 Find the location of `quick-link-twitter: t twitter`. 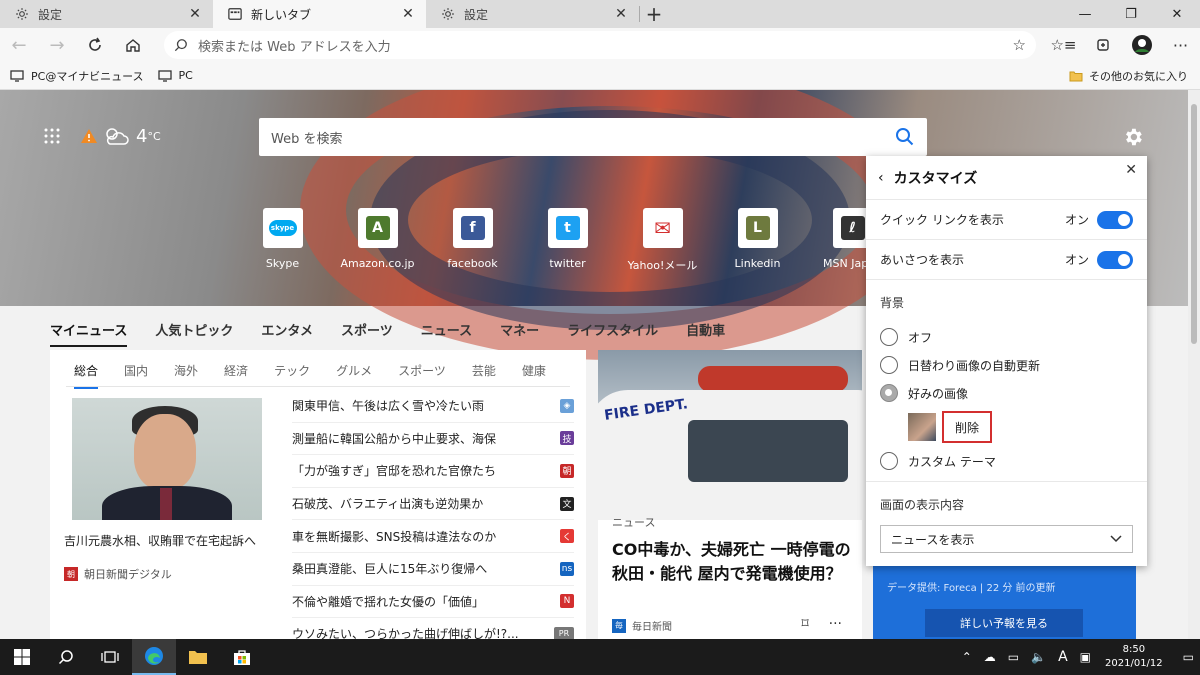

quick-link-twitter: t twitter is located at coordinates (567, 240).